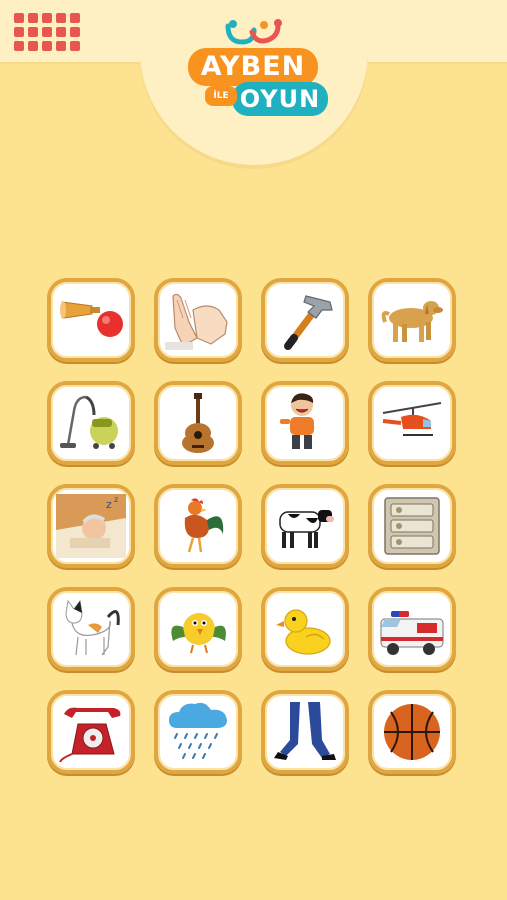 Image resolution: width=507 pixels, height=900 pixels. I want to click on tile-doorbell-panel, so click(412, 526).